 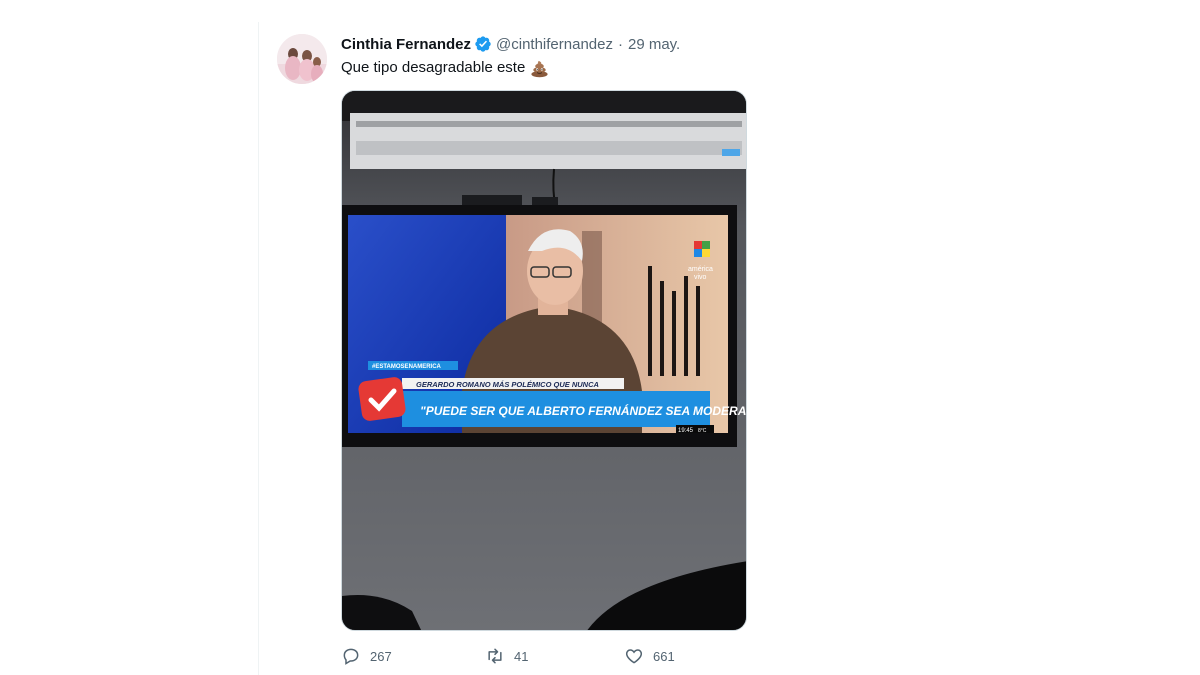 I want to click on tweet-text: Que tipo desagradable este, so click(x=445, y=68).